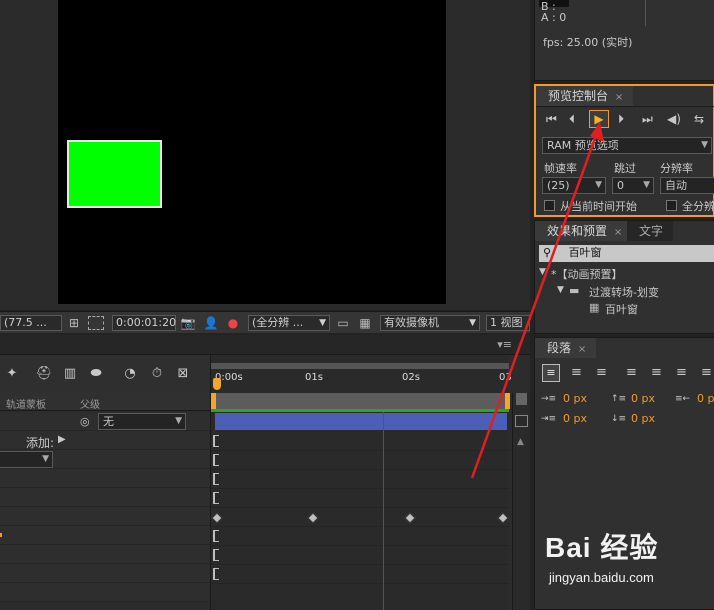  What do you see at coordinates (674, 119) in the screenshot?
I see `audio-icon: ◀)` at bounding box center [674, 119].